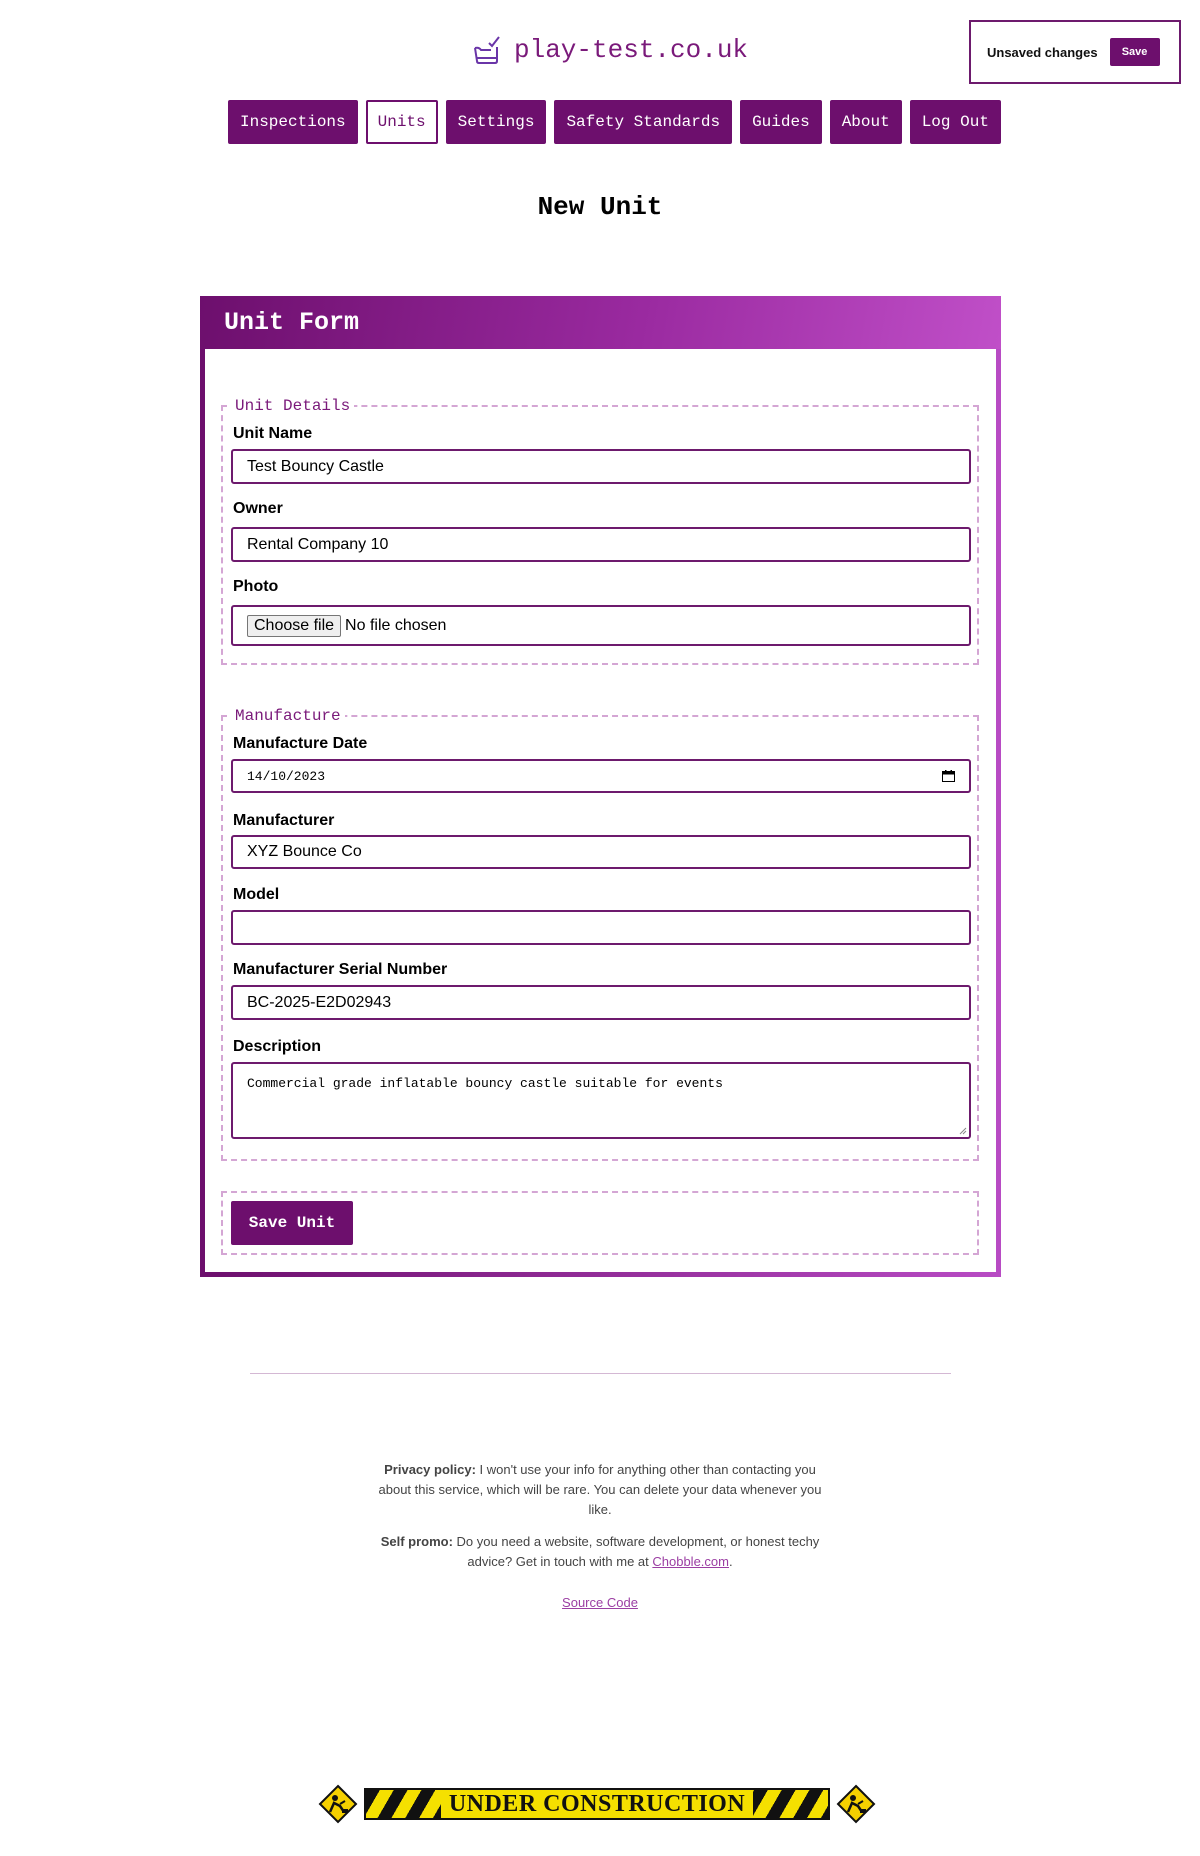 The image size is (1200, 1856). I want to click on unit-name-value: Test Bouncy Castle, so click(315, 466).